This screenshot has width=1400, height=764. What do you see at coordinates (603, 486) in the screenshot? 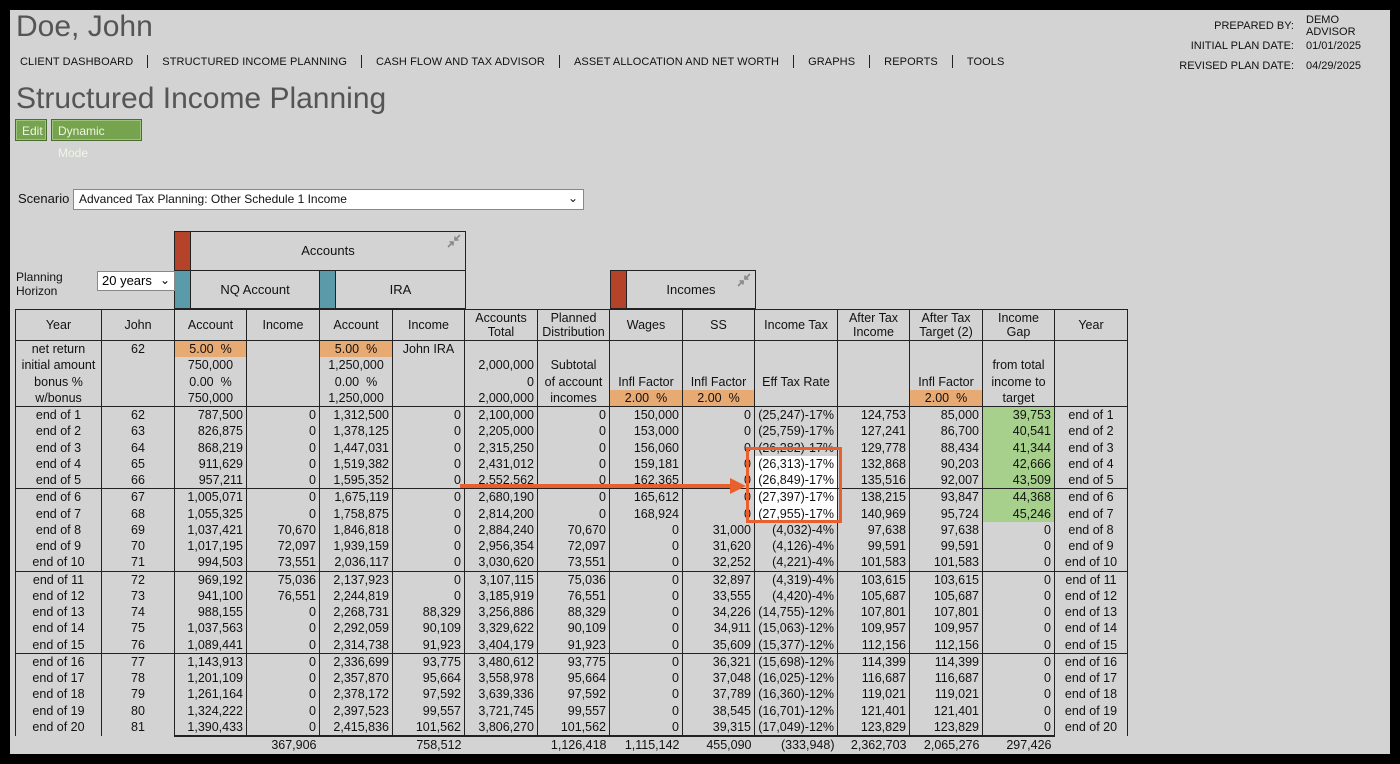
I see `annotation-arrow` at bounding box center [603, 486].